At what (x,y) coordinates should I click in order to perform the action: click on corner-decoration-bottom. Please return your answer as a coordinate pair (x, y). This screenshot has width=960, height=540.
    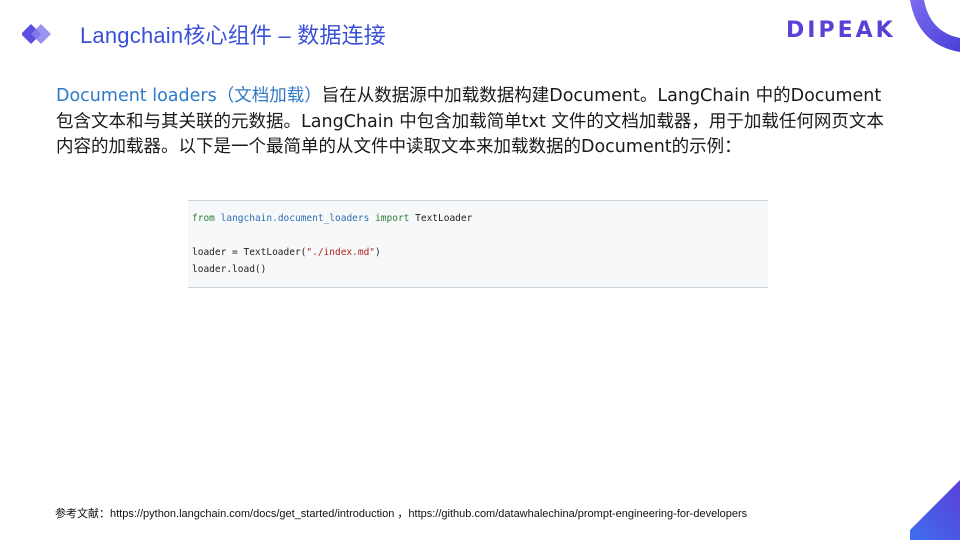
    Looking at the image, I should click on (935, 510).